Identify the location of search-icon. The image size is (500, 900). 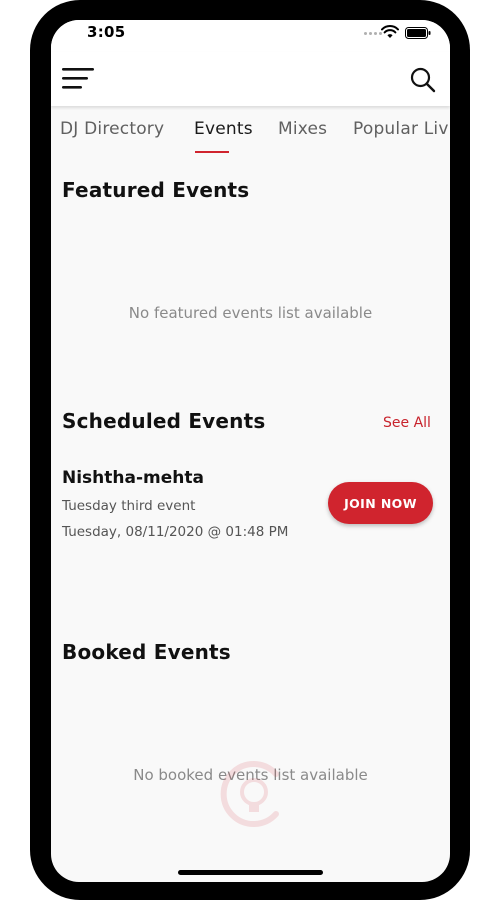
(423, 80).